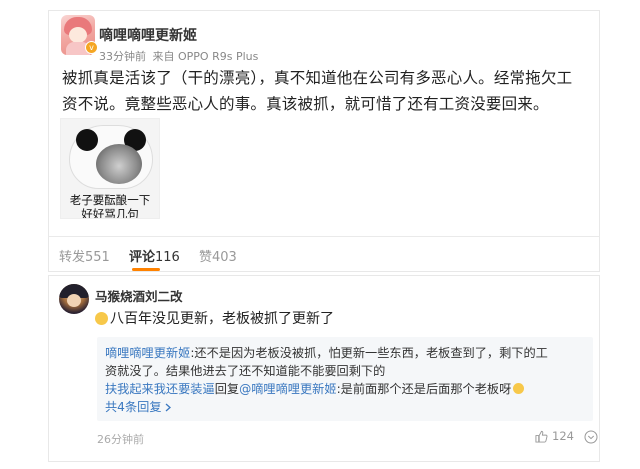  What do you see at coordinates (222, 319) in the screenshot?
I see `comment-text: 八百年没见更新，老板被抓了更新了` at bounding box center [222, 319].